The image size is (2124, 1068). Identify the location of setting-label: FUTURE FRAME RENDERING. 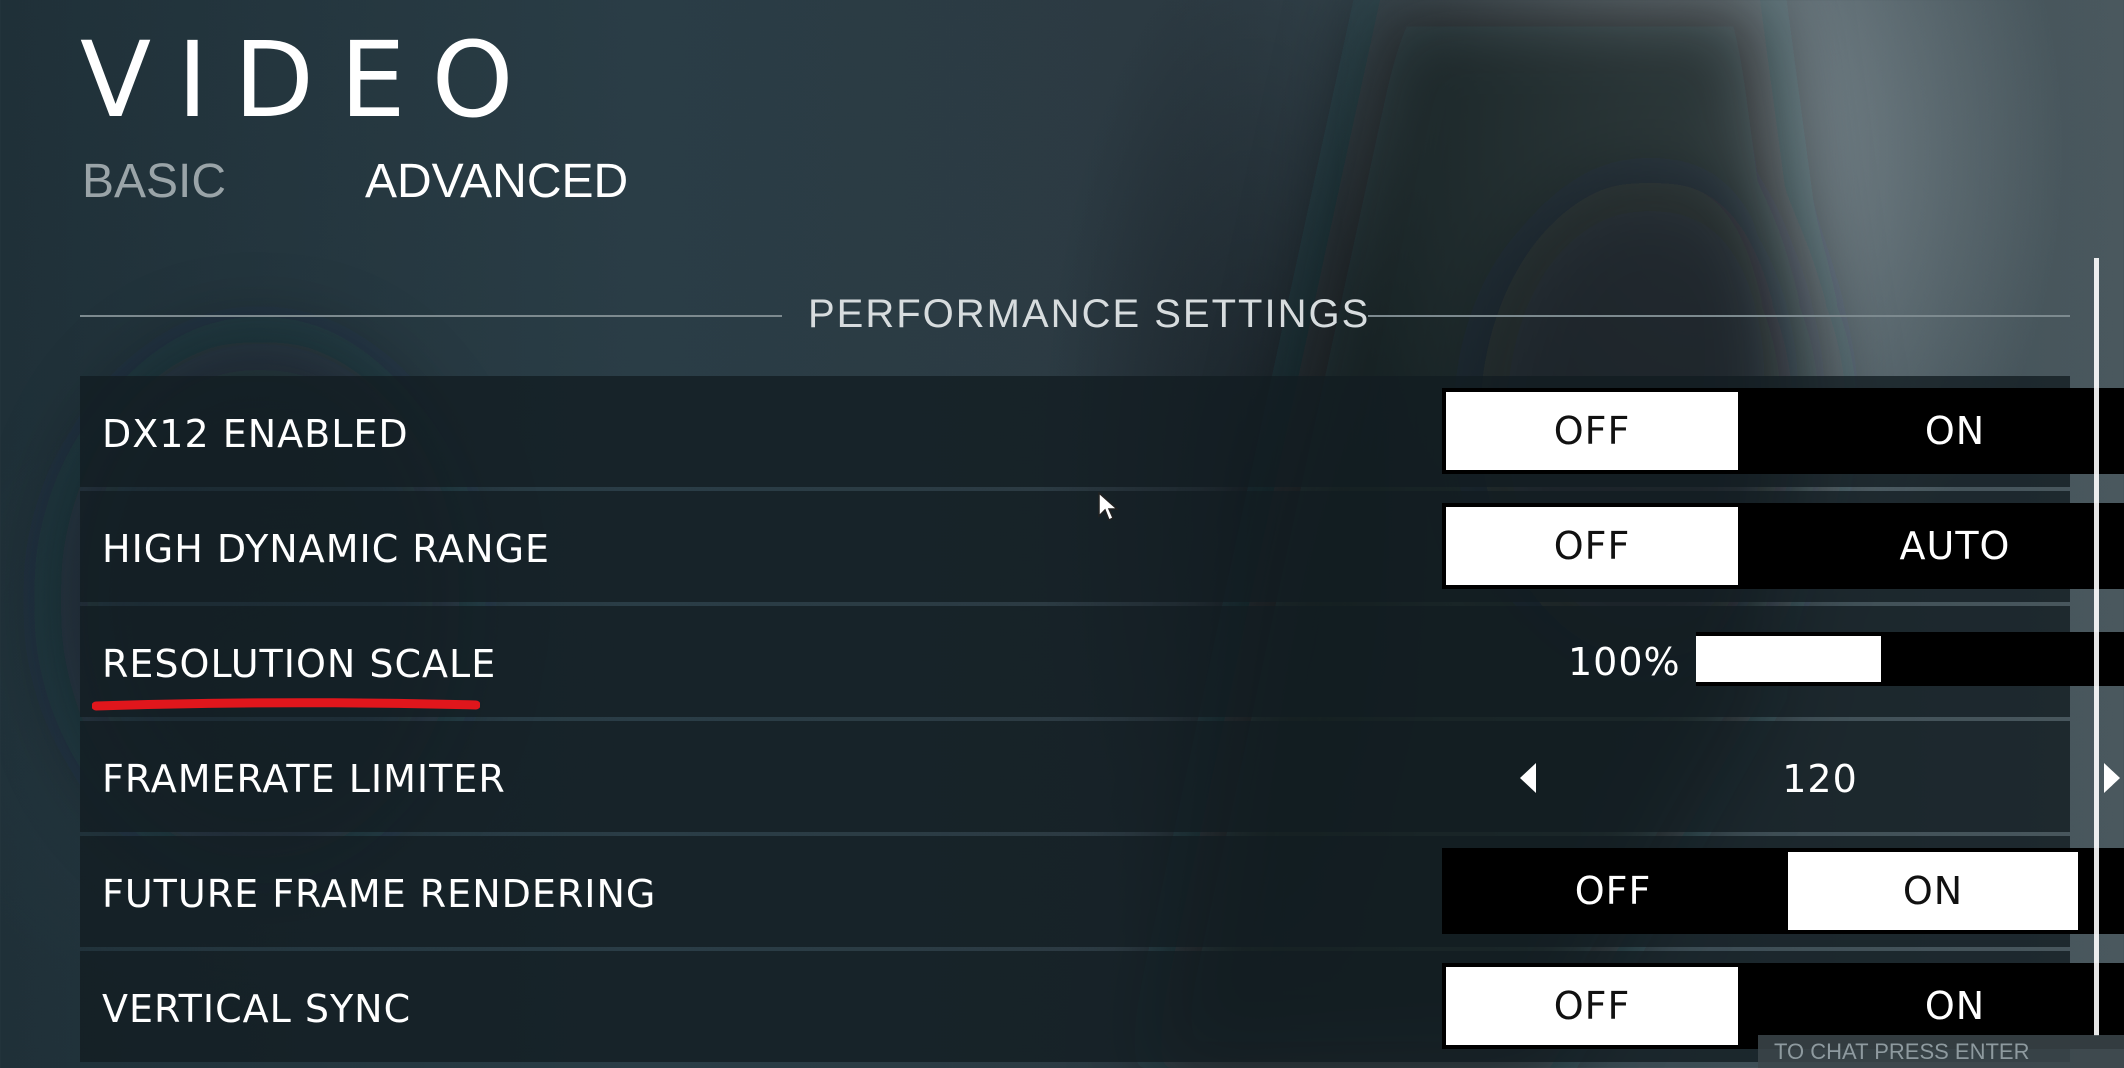
(379, 894).